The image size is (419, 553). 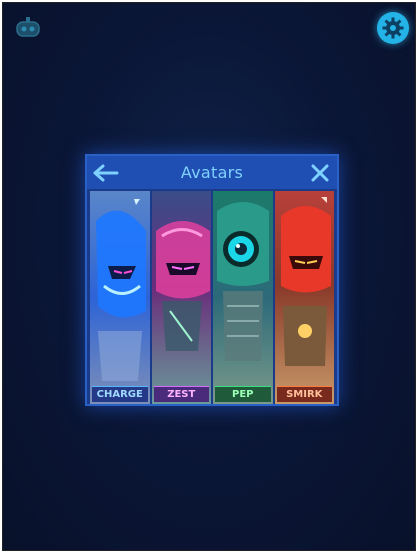 What do you see at coordinates (181, 394) in the screenshot?
I see `avatar-label: ZEST` at bounding box center [181, 394].